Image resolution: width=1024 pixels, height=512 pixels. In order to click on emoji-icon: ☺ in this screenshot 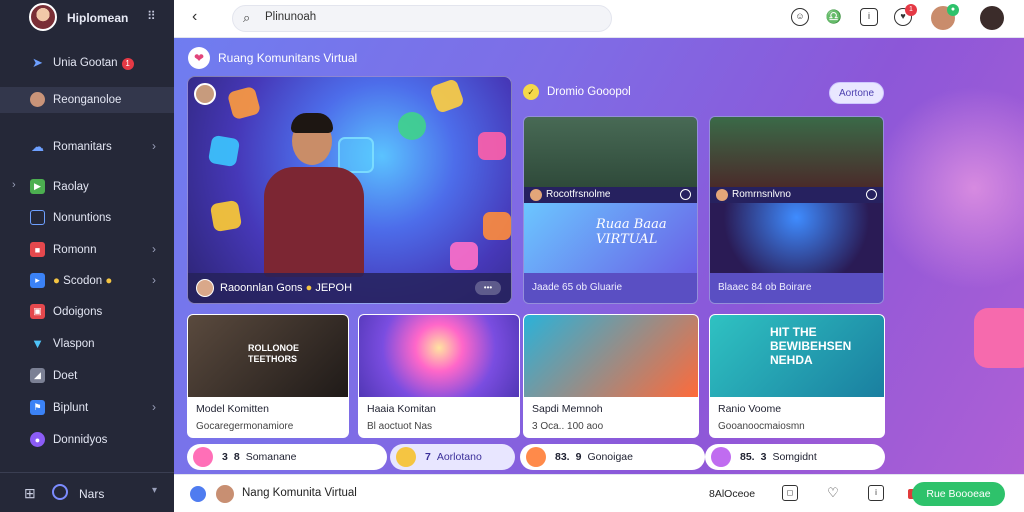, I will do `click(800, 17)`.